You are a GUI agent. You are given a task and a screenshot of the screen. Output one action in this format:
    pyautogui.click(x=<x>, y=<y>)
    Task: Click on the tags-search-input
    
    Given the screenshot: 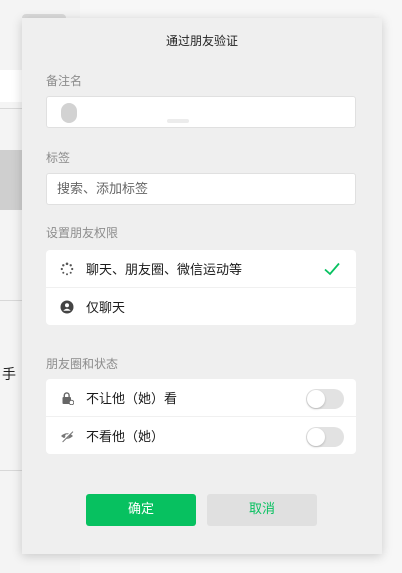 What is the action you would take?
    pyautogui.click(x=201, y=189)
    